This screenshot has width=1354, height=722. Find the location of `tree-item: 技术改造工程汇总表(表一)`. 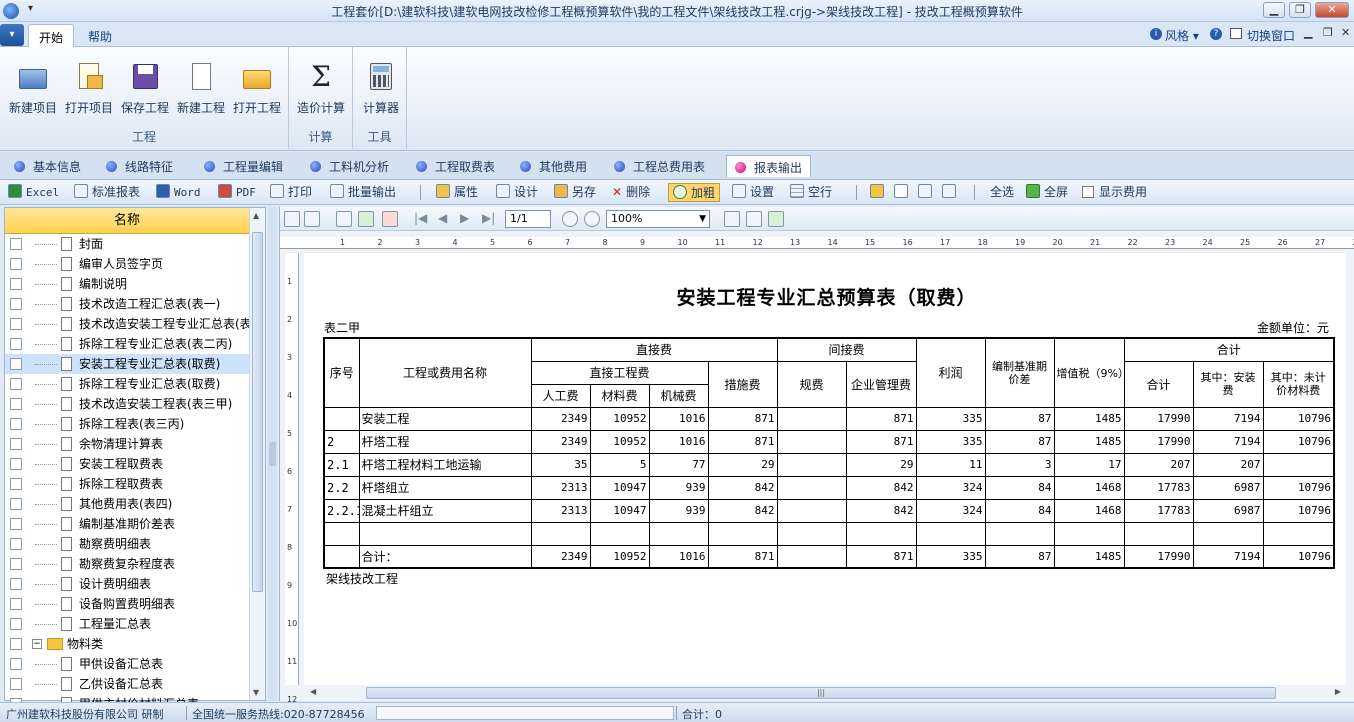

tree-item: 技术改造工程汇总表(表一) is located at coordinates (127, 304).